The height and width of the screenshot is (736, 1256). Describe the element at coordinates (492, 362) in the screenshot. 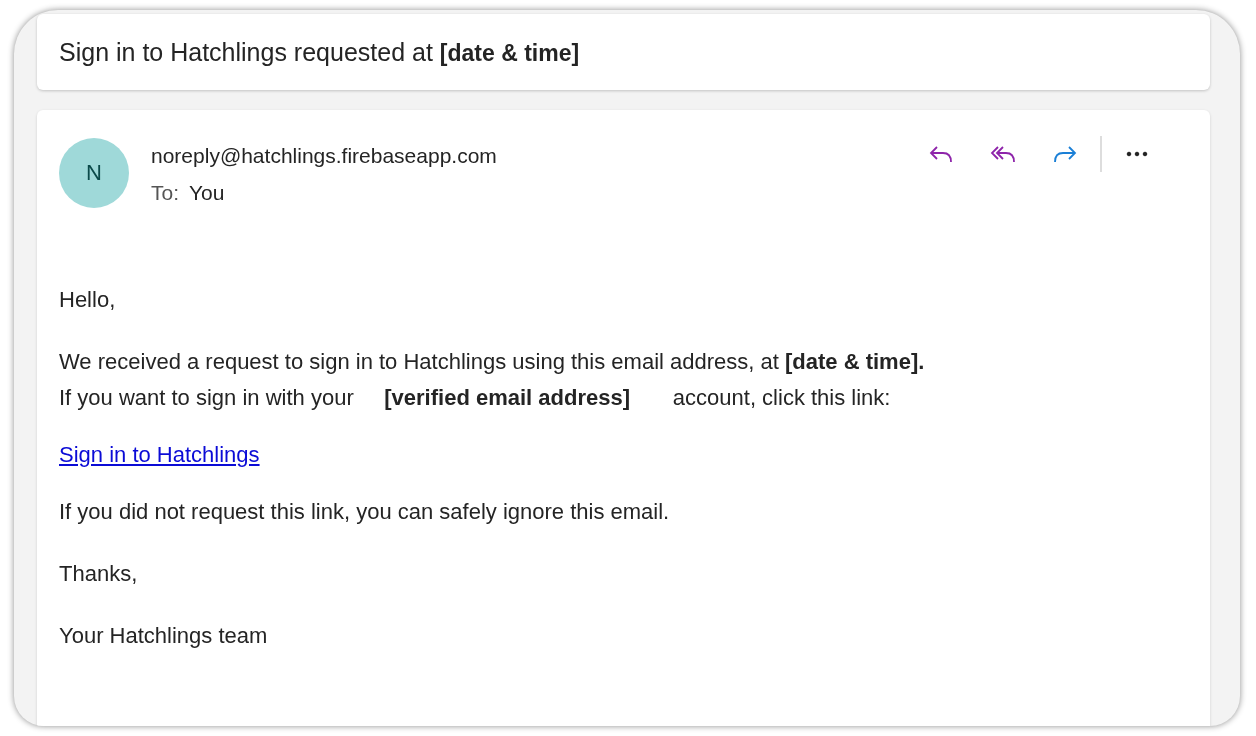

I see `body-text: We received a request to sign in to Hatchlings using this email address, at [date & time].` at that location.